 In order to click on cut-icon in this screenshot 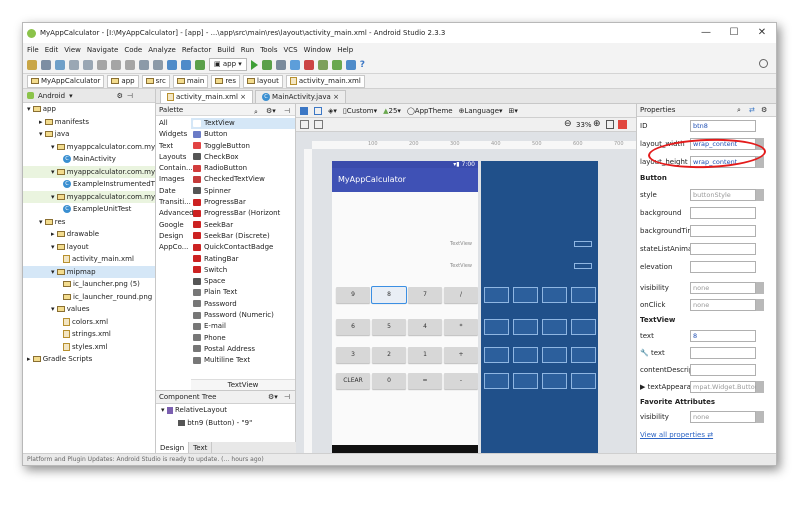, I will do `click(102, 64)`.